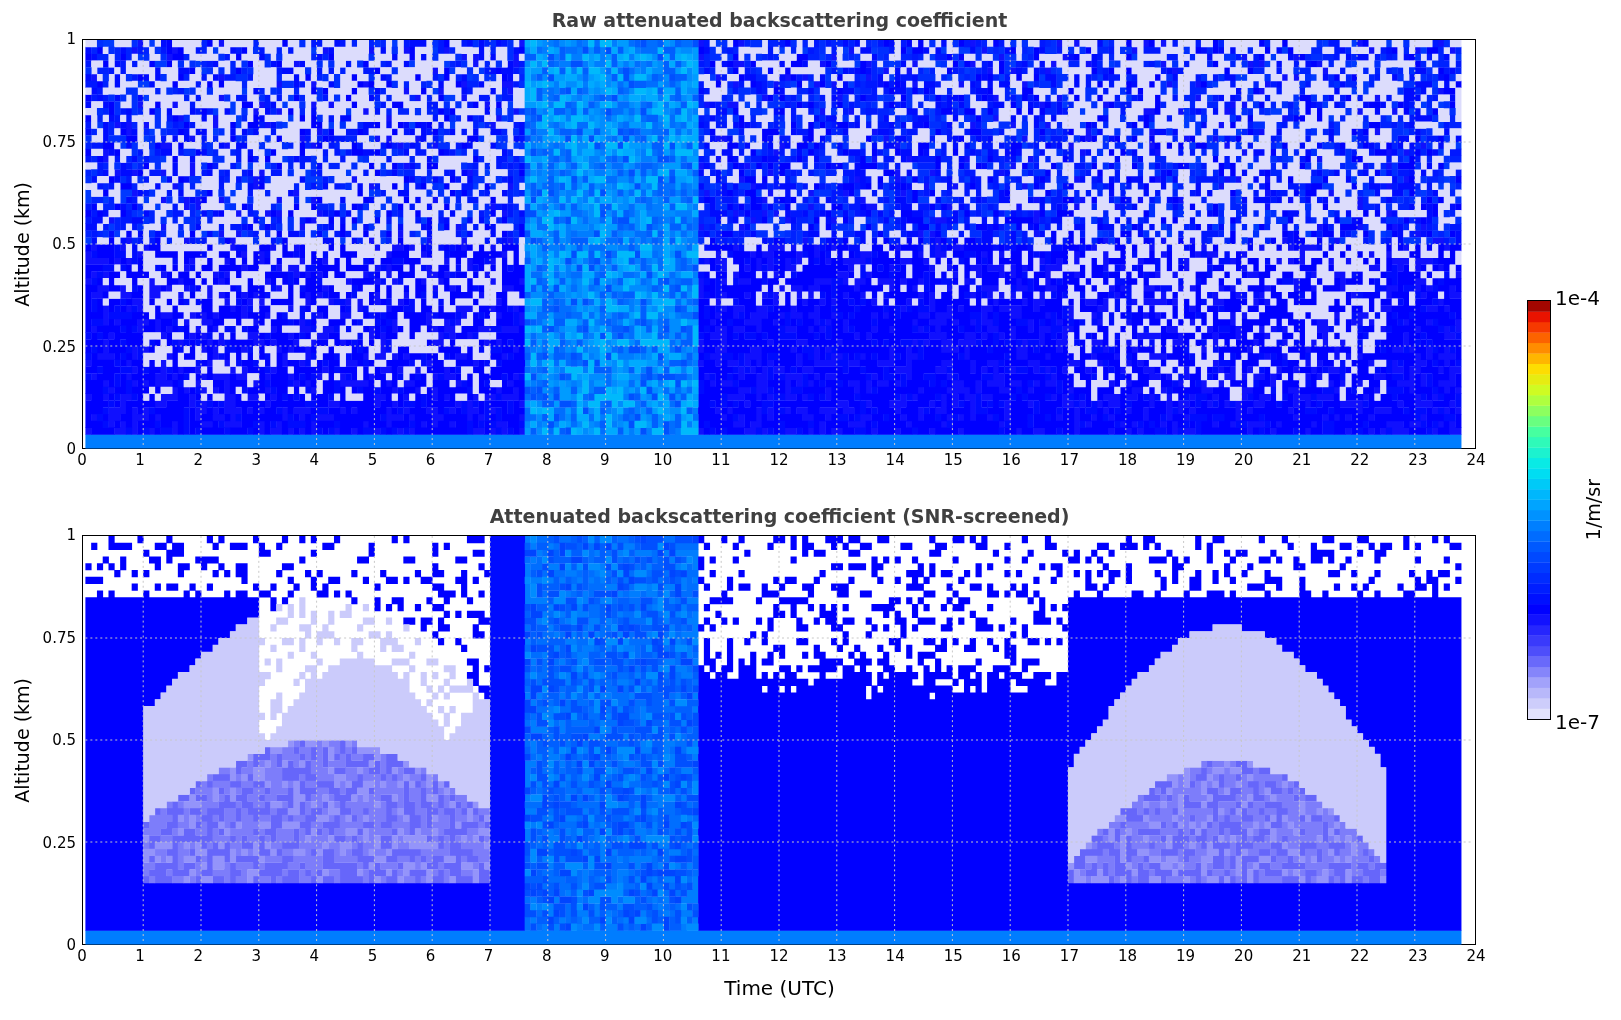  What do you see at coordinates (1593, 510) in the screenshot?
I see `colorbar-unit-label: 1/m/sr` at bounding box center [1593, 510].